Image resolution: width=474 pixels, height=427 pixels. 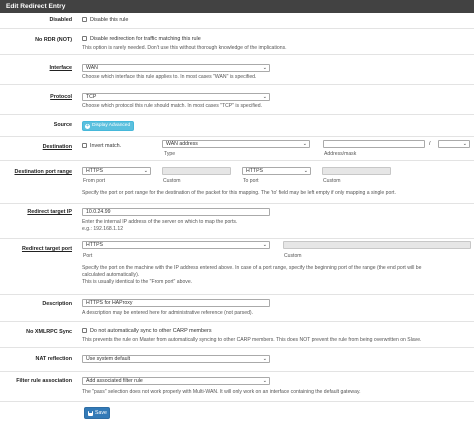 I want to click on display-advanced-label: Display Advanced, so click(x=111, y=125).